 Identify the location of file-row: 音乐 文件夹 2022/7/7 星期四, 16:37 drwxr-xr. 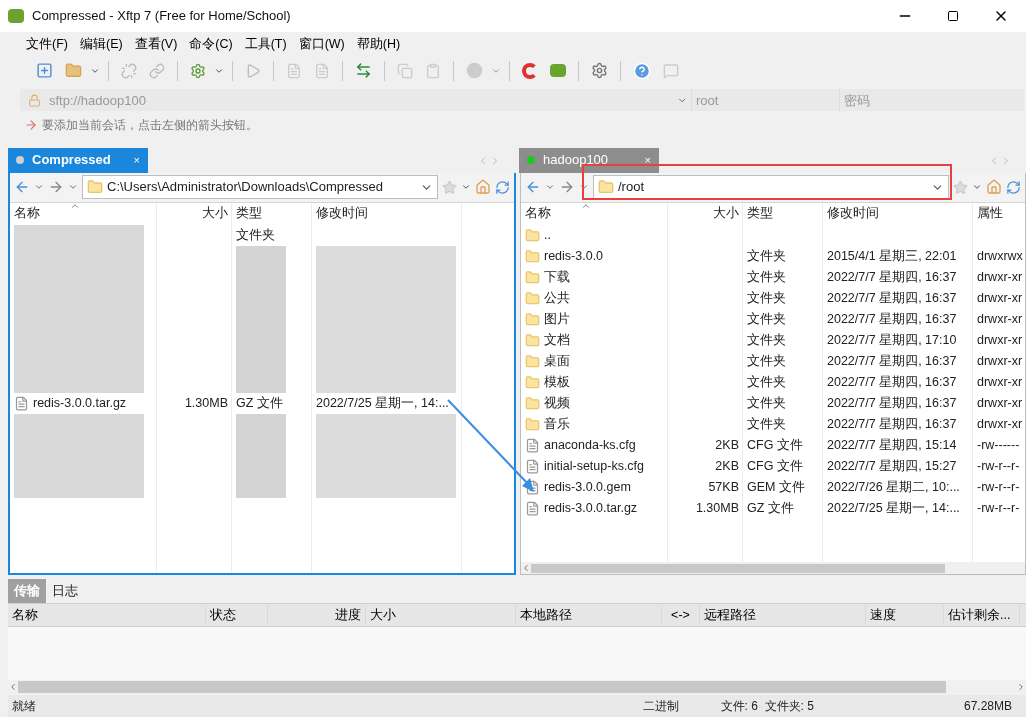
(773, 424).